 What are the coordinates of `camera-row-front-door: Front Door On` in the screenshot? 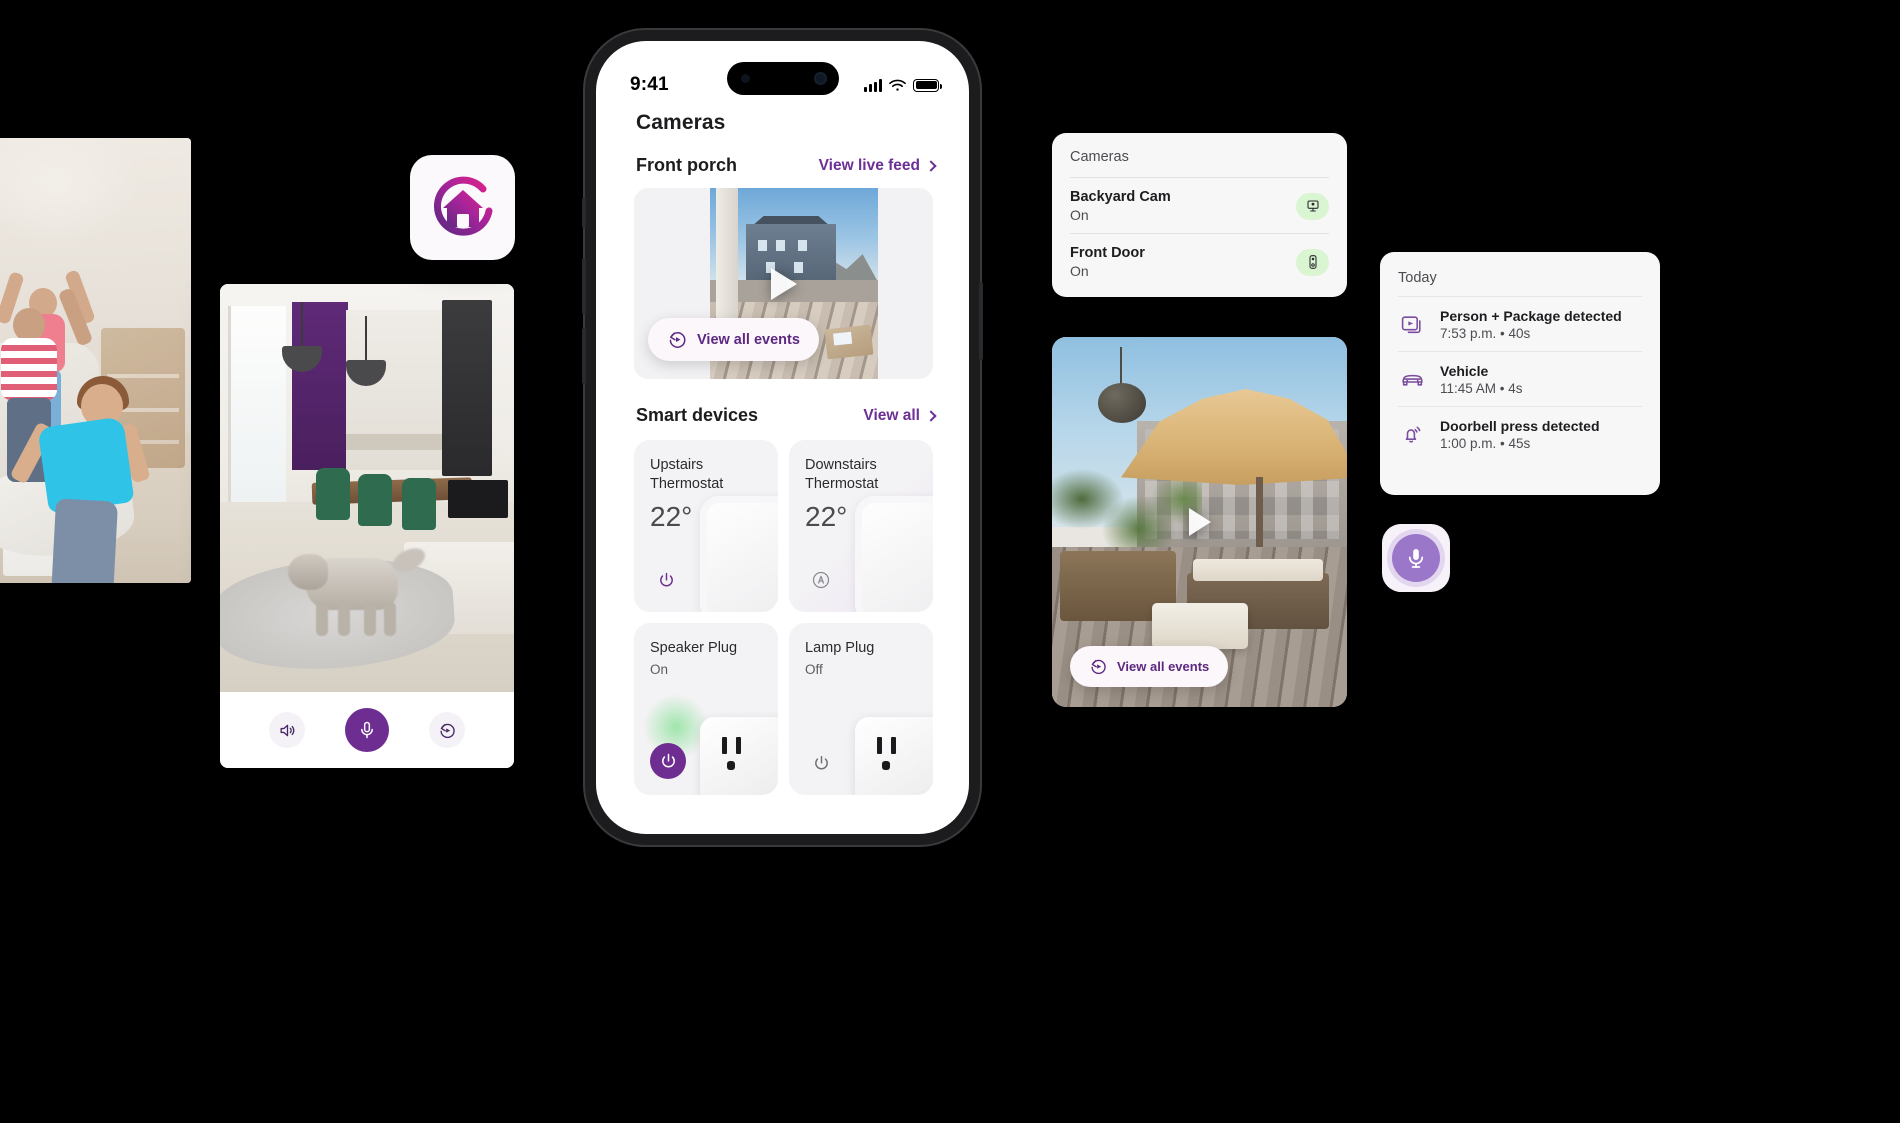 It's located at (1199, 261).